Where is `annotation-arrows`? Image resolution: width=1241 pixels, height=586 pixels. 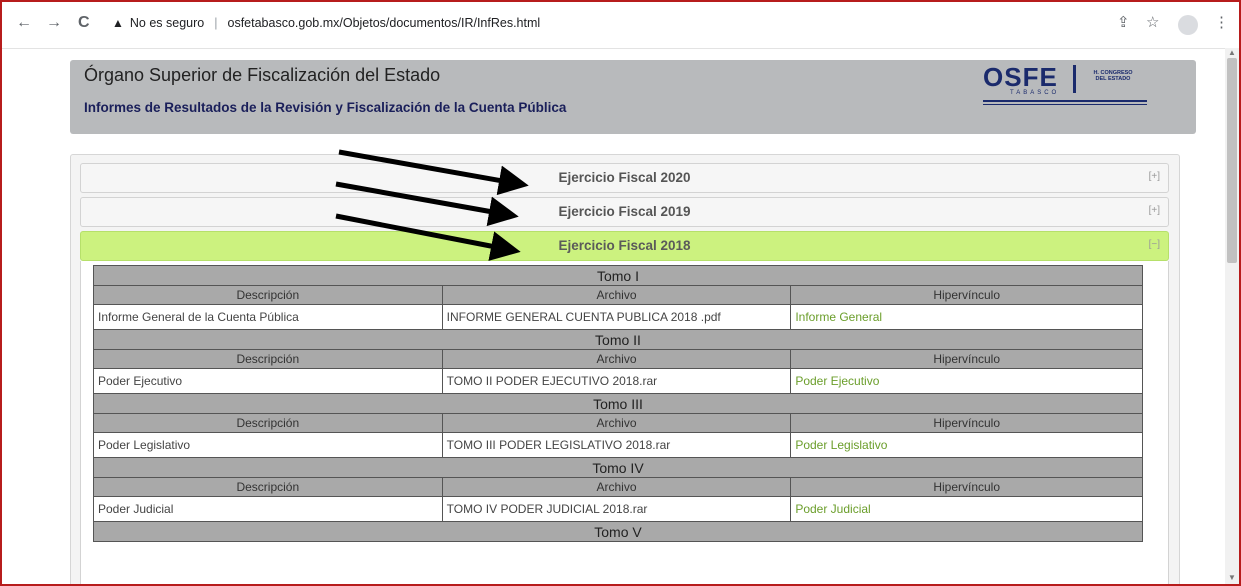 annotation-arrows is located at coordinates (432, 205).